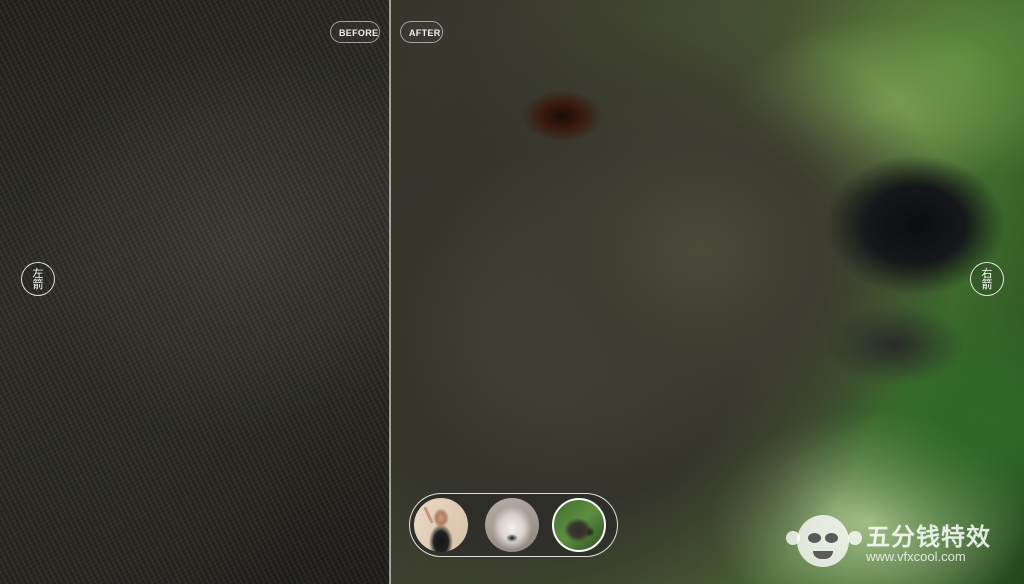  Describe the element at coordinates (421, 32) in the screenshot. I see `after-label: AFTER` at that location.